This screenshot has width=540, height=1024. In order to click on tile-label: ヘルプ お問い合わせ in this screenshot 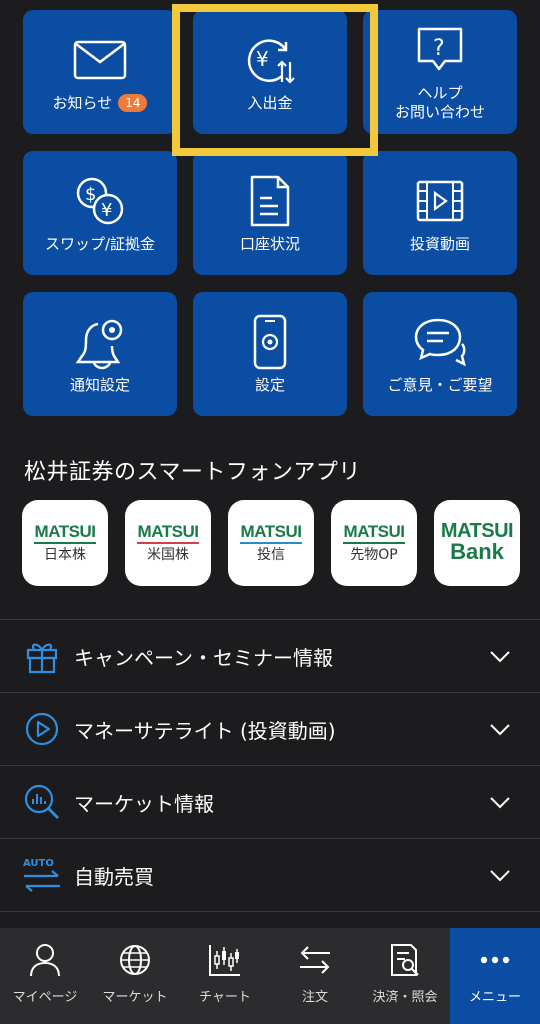, I will do `click(439, 102)`.